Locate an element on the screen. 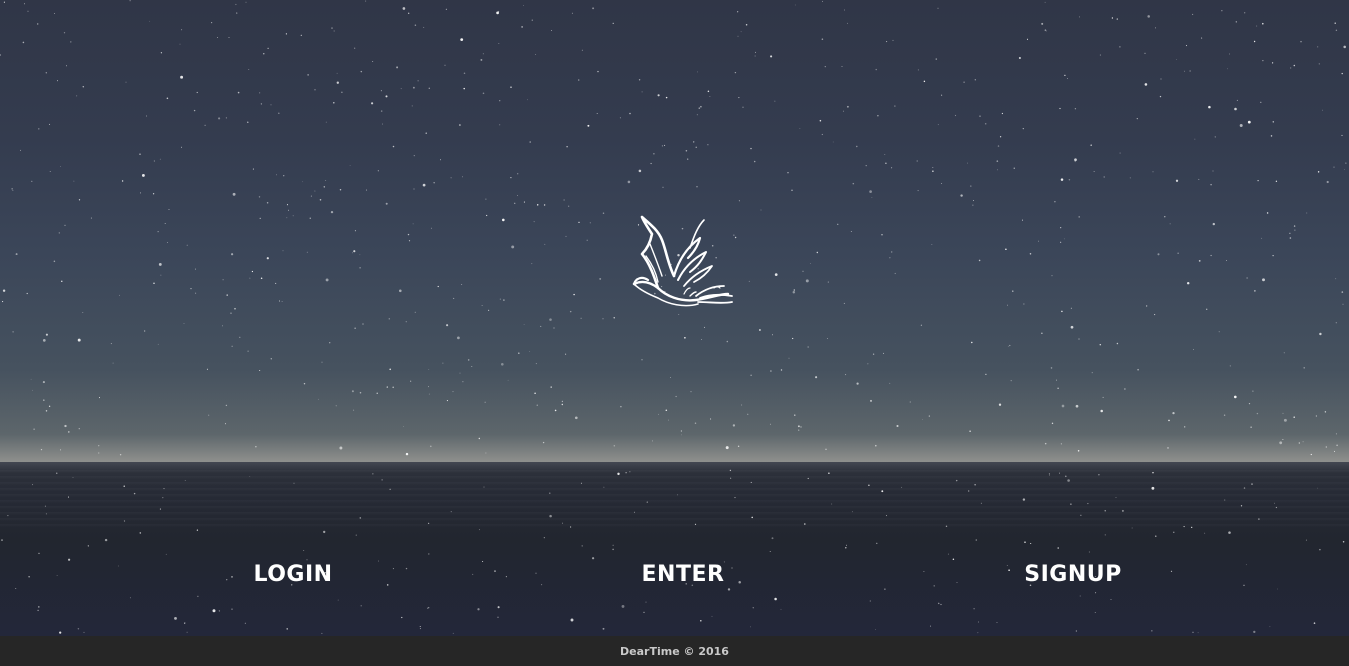  signup-link: SIGNUP is located at coordinates (1073, 575).